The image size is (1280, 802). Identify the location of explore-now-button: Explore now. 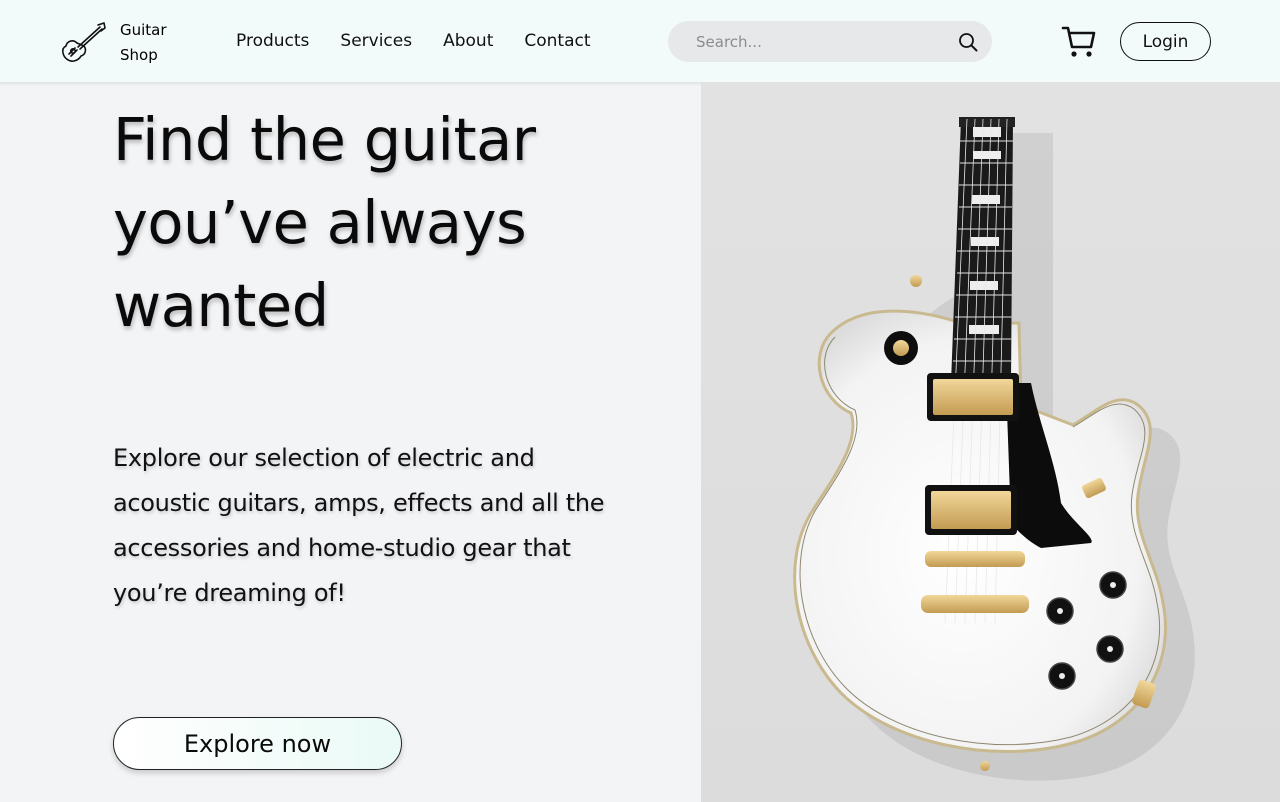
(257, 743).